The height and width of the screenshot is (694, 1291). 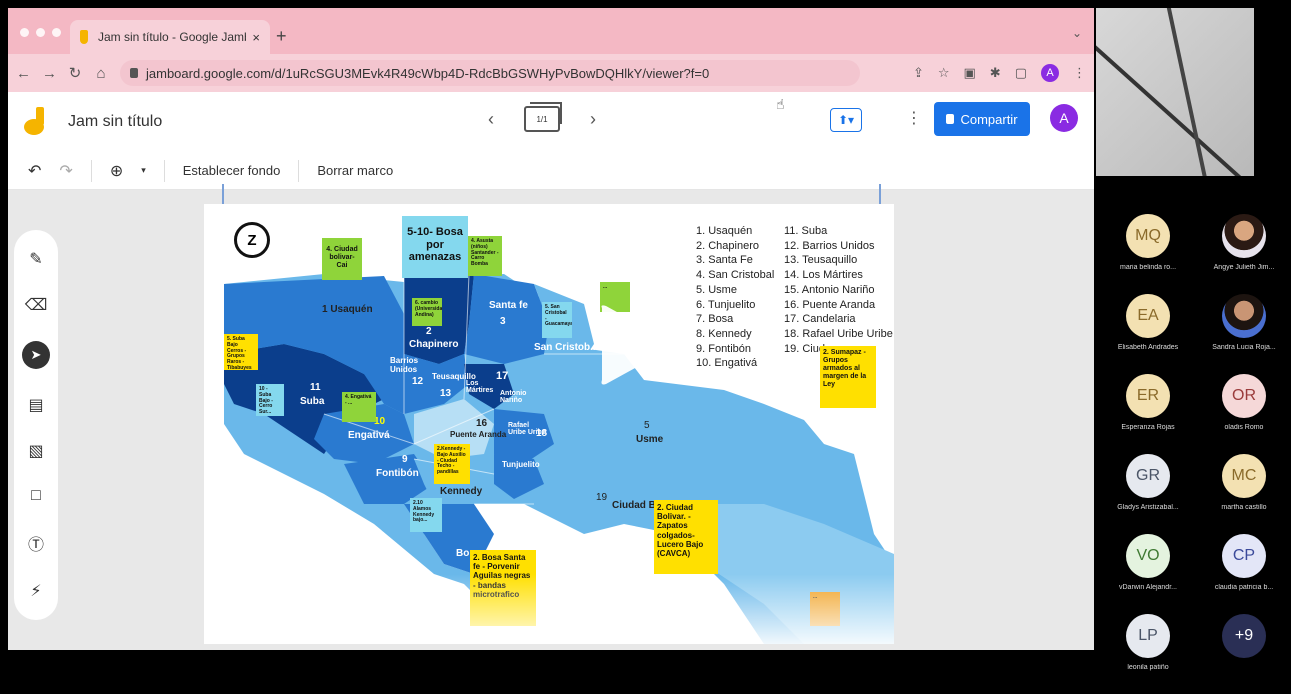 What do you see at coordinates (1021, 73) in the screenshot?
I see `side-panel-icon: ▢` at bounding box center [1021, 73].